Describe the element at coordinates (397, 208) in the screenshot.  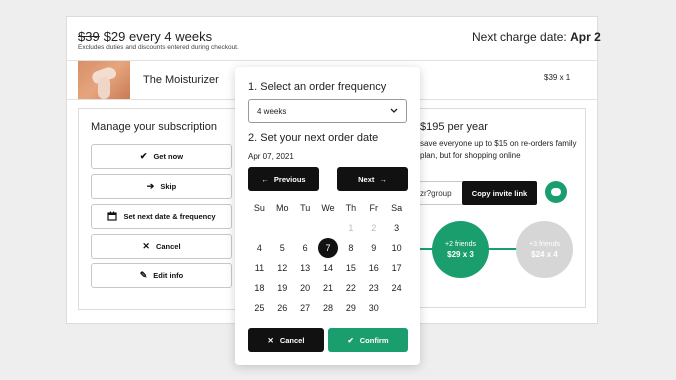
I see `weekday-label: Sa` at that location.